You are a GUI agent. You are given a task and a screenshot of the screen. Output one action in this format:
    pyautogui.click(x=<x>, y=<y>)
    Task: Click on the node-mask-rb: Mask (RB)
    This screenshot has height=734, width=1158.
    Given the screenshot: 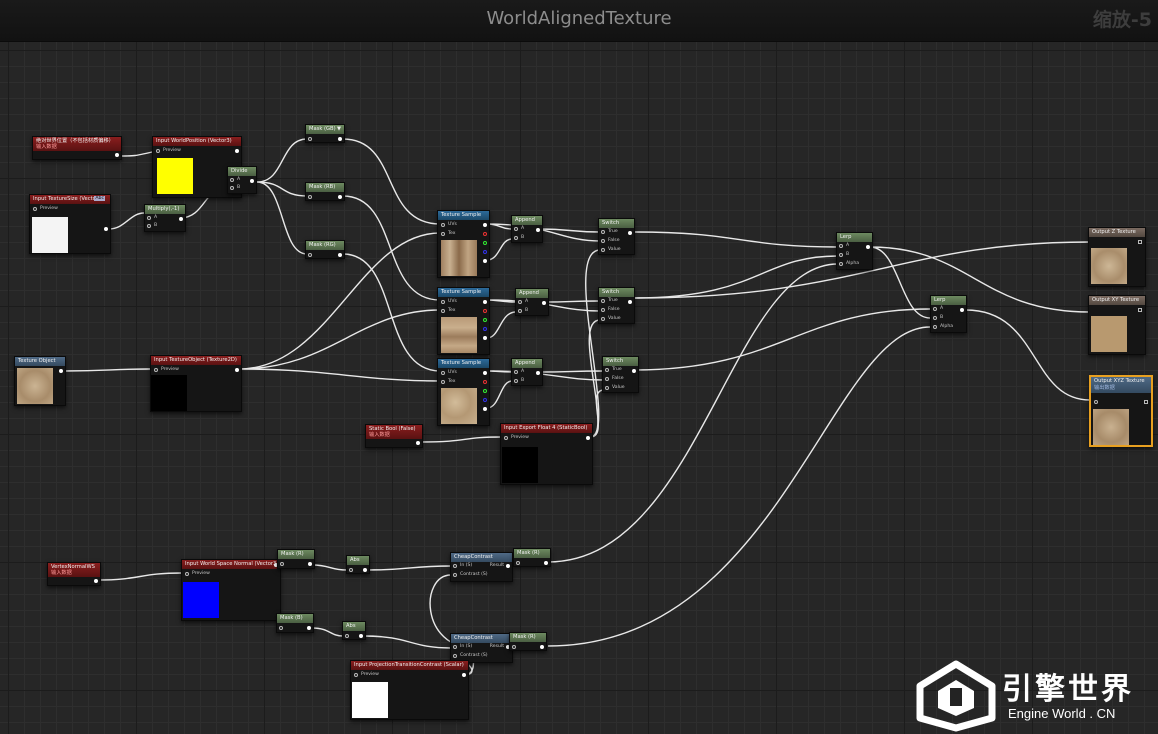 What is the action you would take?
    pyautogui.click(x=325, y=191)
    